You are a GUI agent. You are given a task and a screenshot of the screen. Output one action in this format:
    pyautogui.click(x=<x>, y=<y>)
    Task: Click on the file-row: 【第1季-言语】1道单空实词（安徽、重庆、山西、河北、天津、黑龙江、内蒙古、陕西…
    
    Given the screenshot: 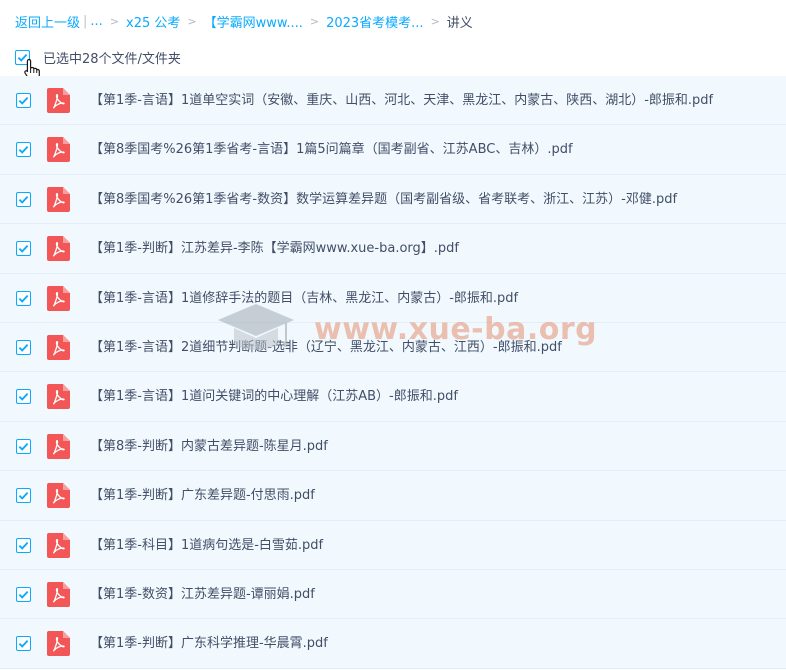 What is the action you would take?
    pyautogui.click(x=393, y=101)
    